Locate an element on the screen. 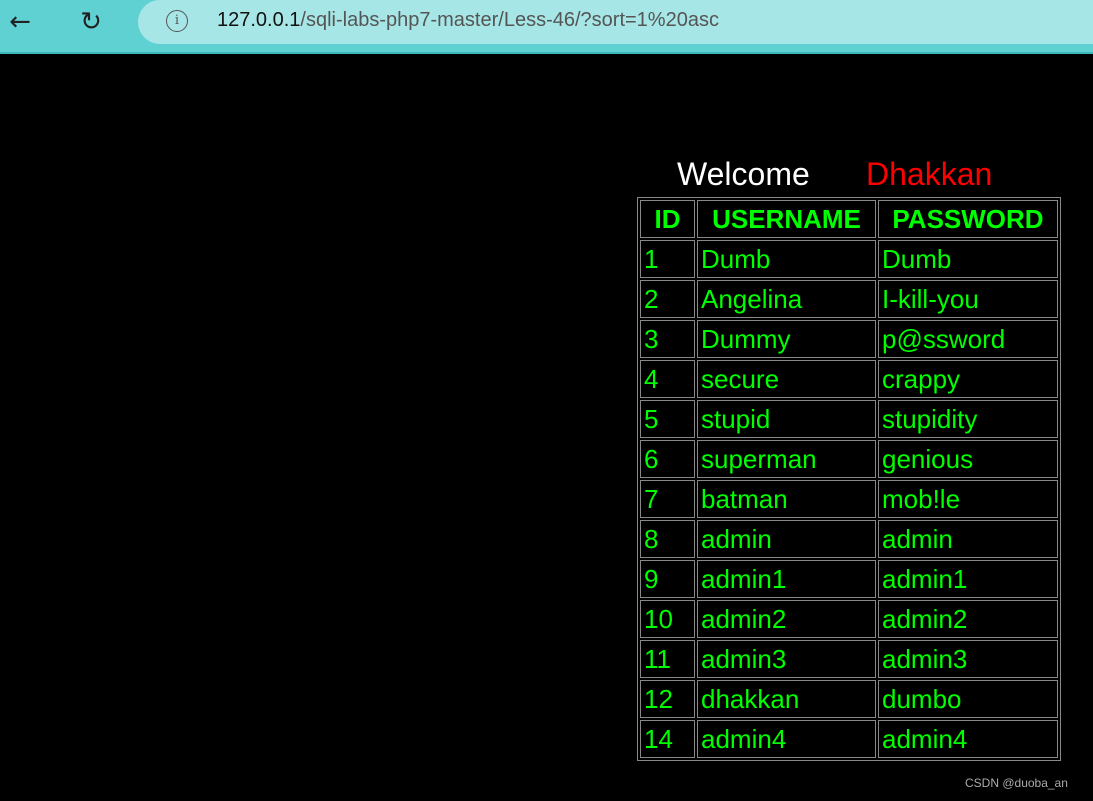 Image resolution: width=1093 pixels, height=801 pixels. table-cell: 1 is located at coordinates (667, 259).